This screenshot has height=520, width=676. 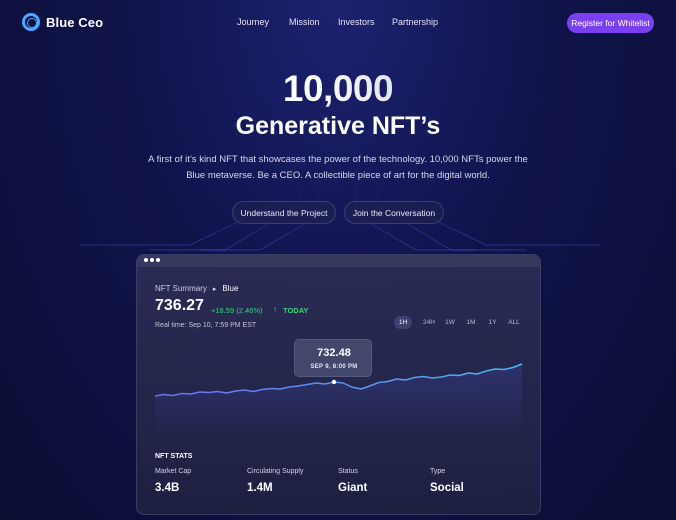 What do you see at coordinates (353, 488) in the screenshot?
I see `stat-value-status: Giant` at bounding box center [353, 488].